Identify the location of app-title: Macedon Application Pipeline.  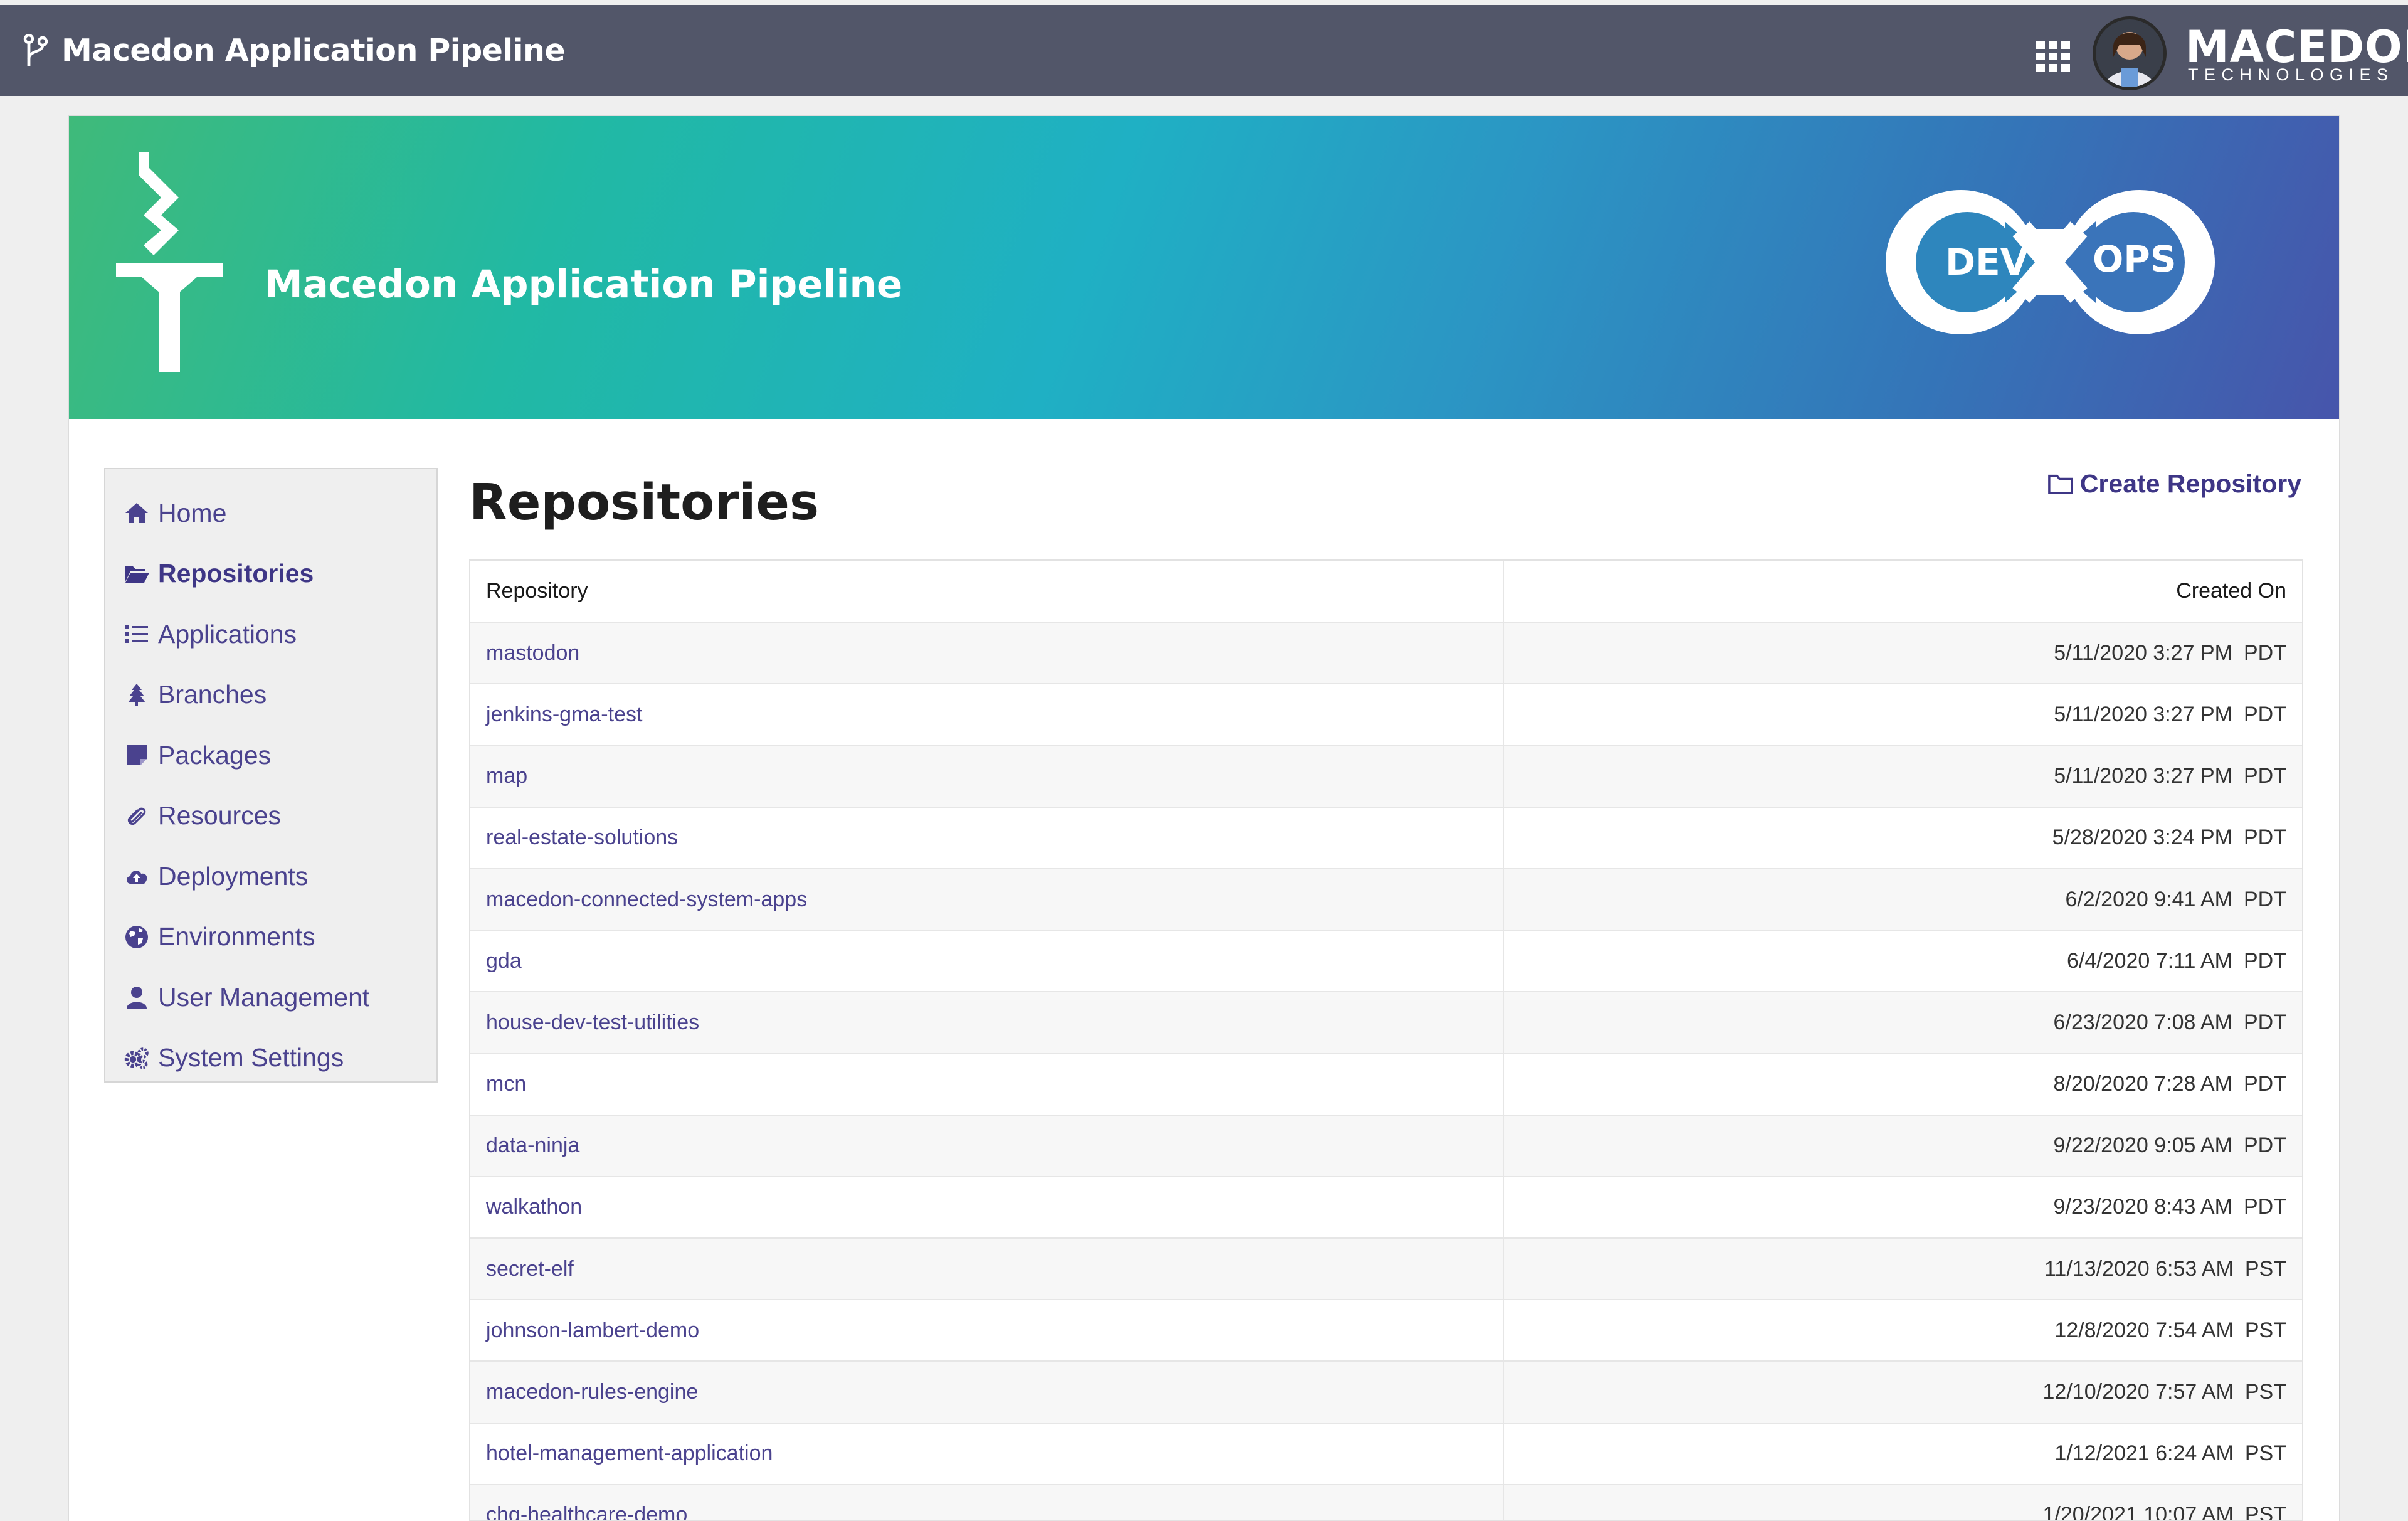
(313, 50).